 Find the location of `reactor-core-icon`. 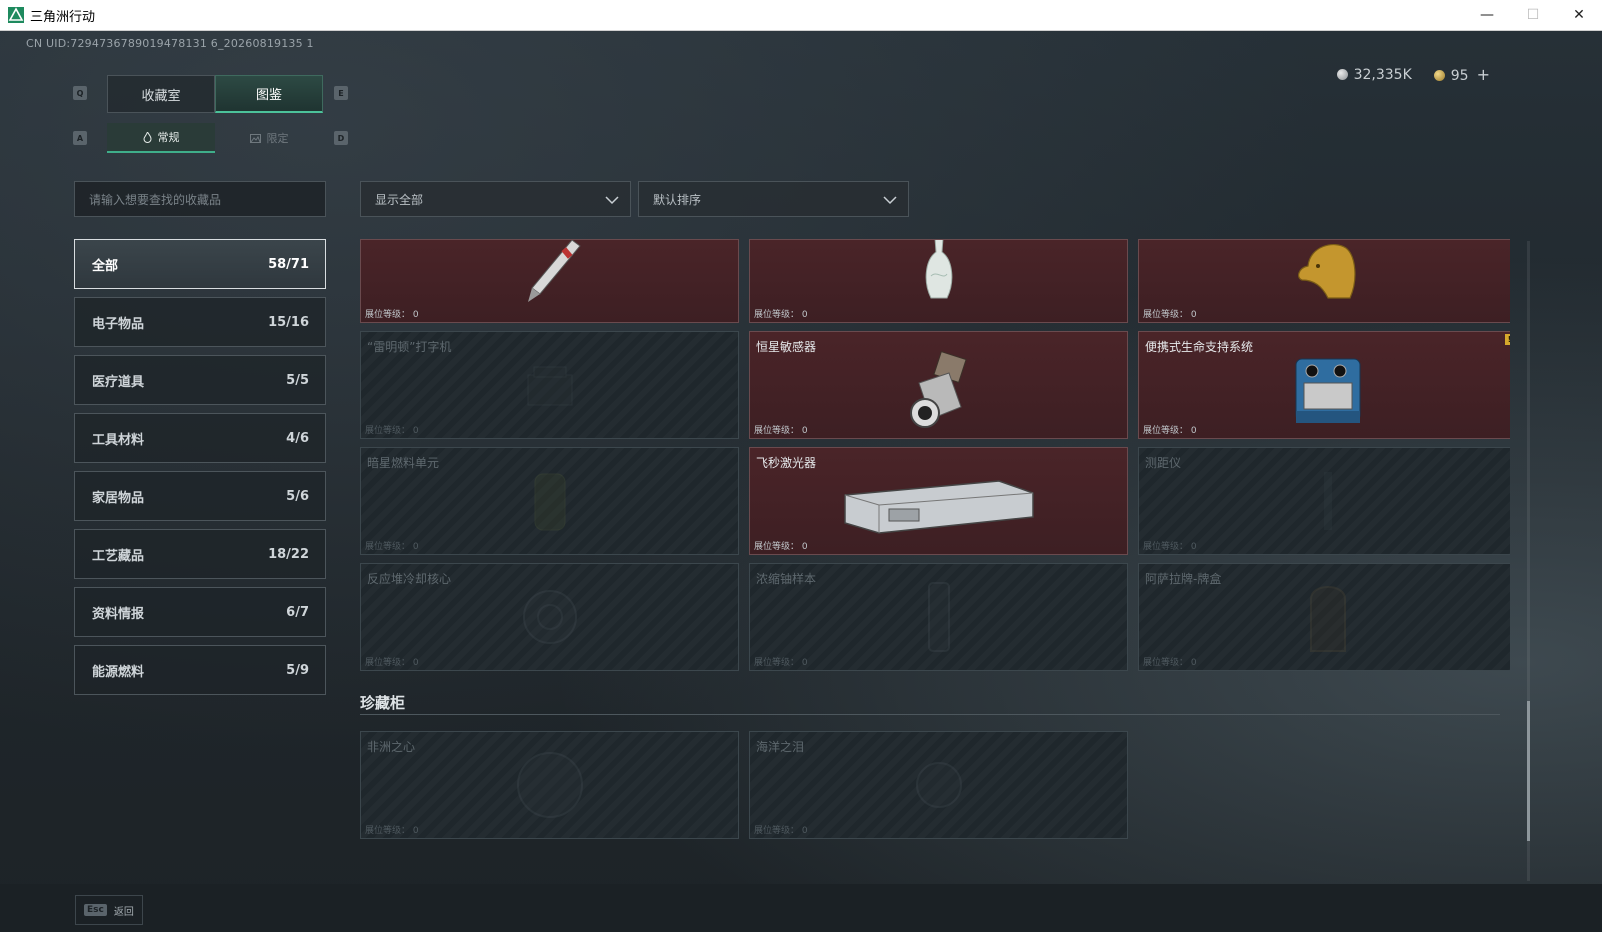

reactor-core-icon is located at coordinates (549, 617).